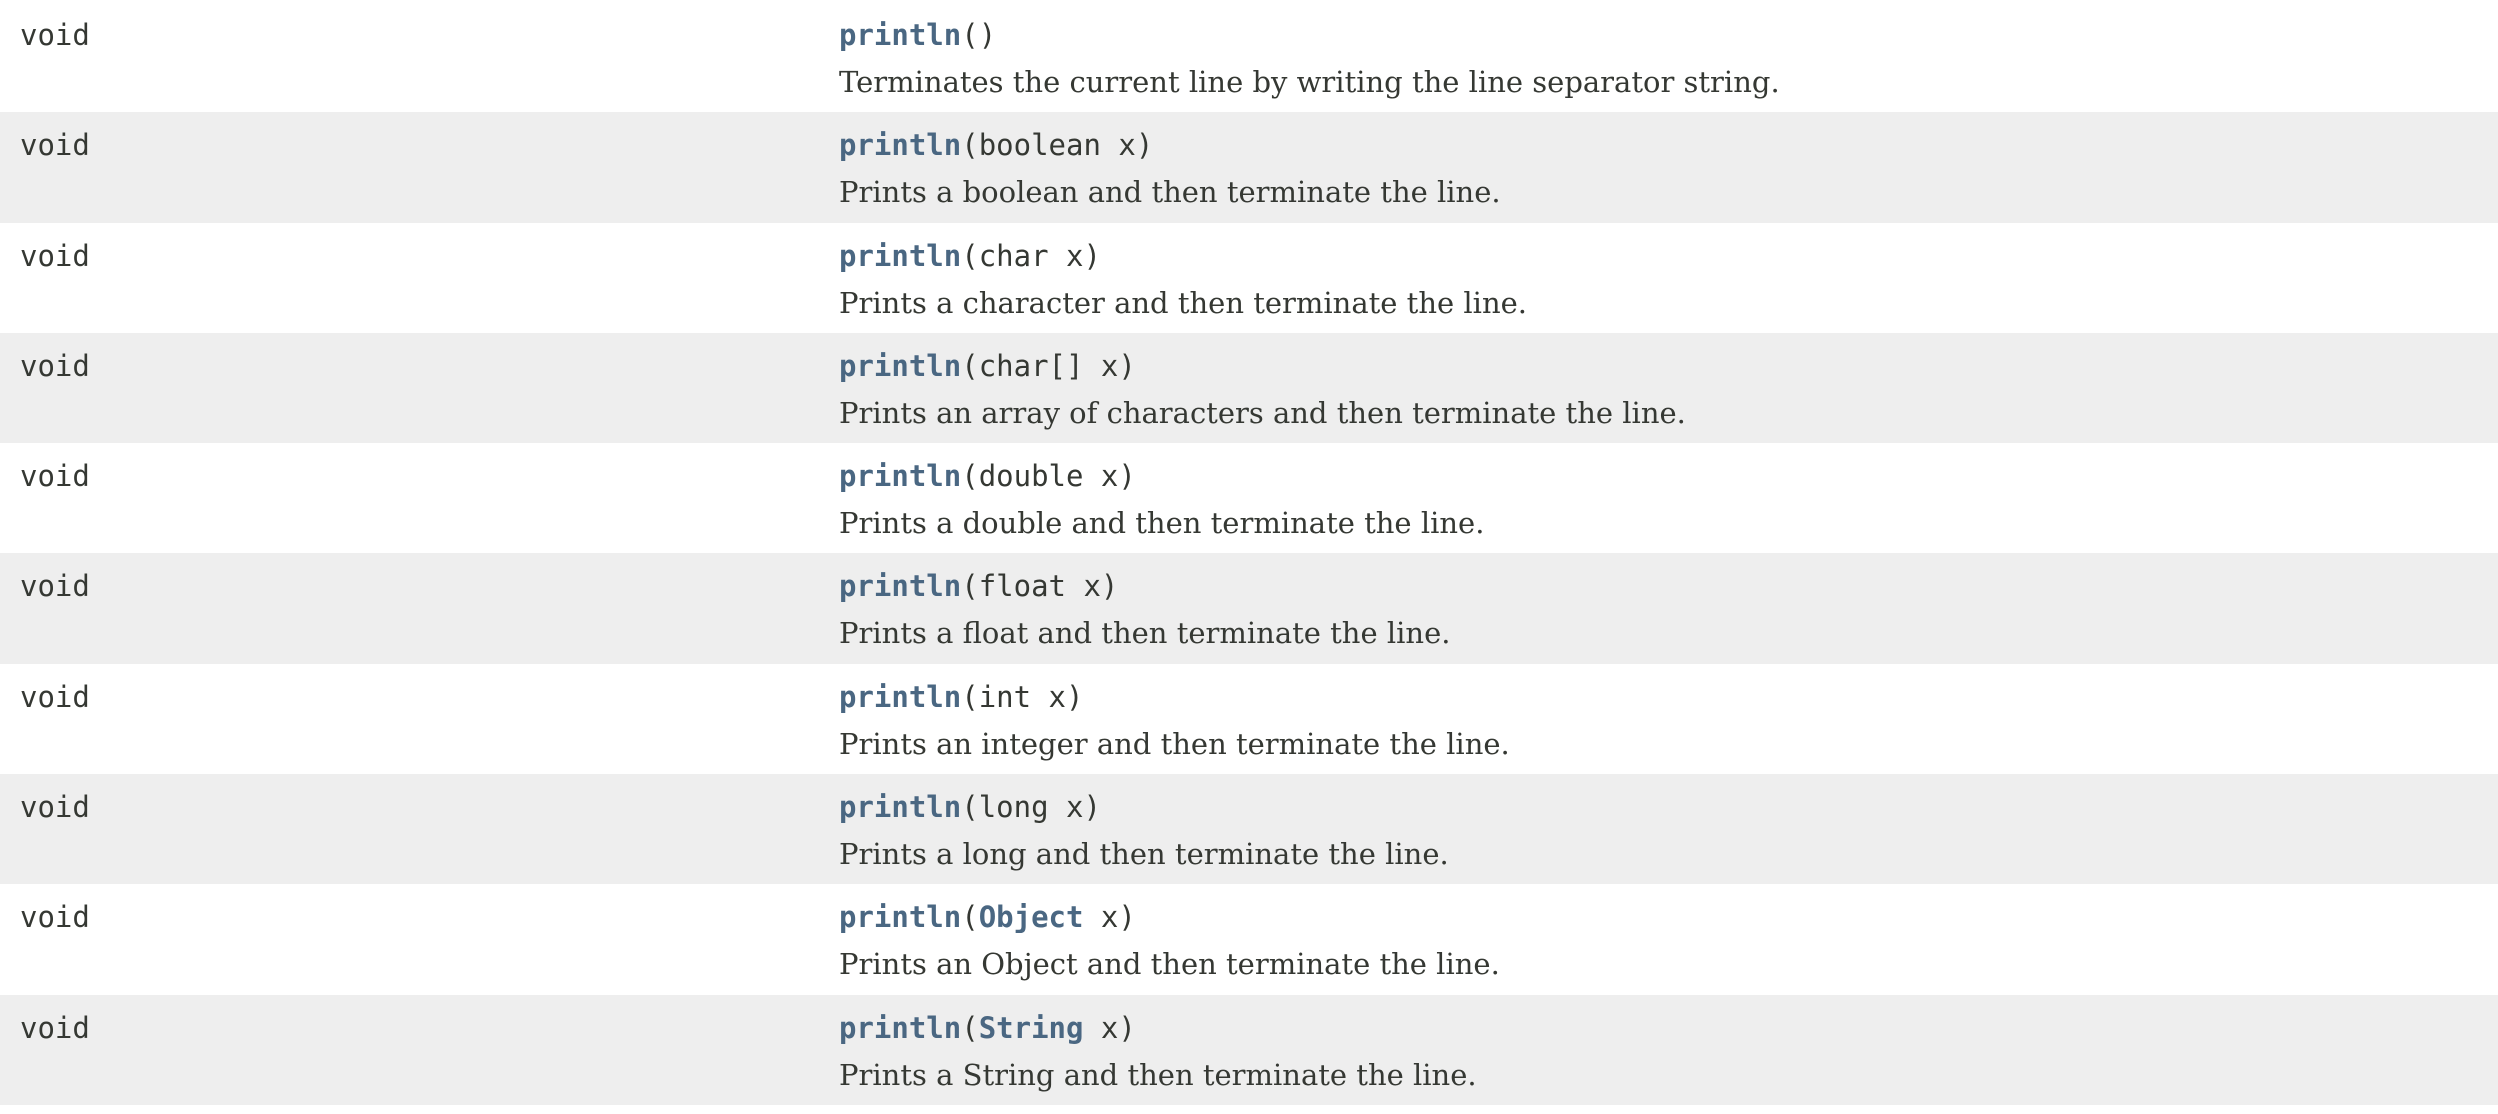  I want to click on param-text: char x, so click(1031, 255).